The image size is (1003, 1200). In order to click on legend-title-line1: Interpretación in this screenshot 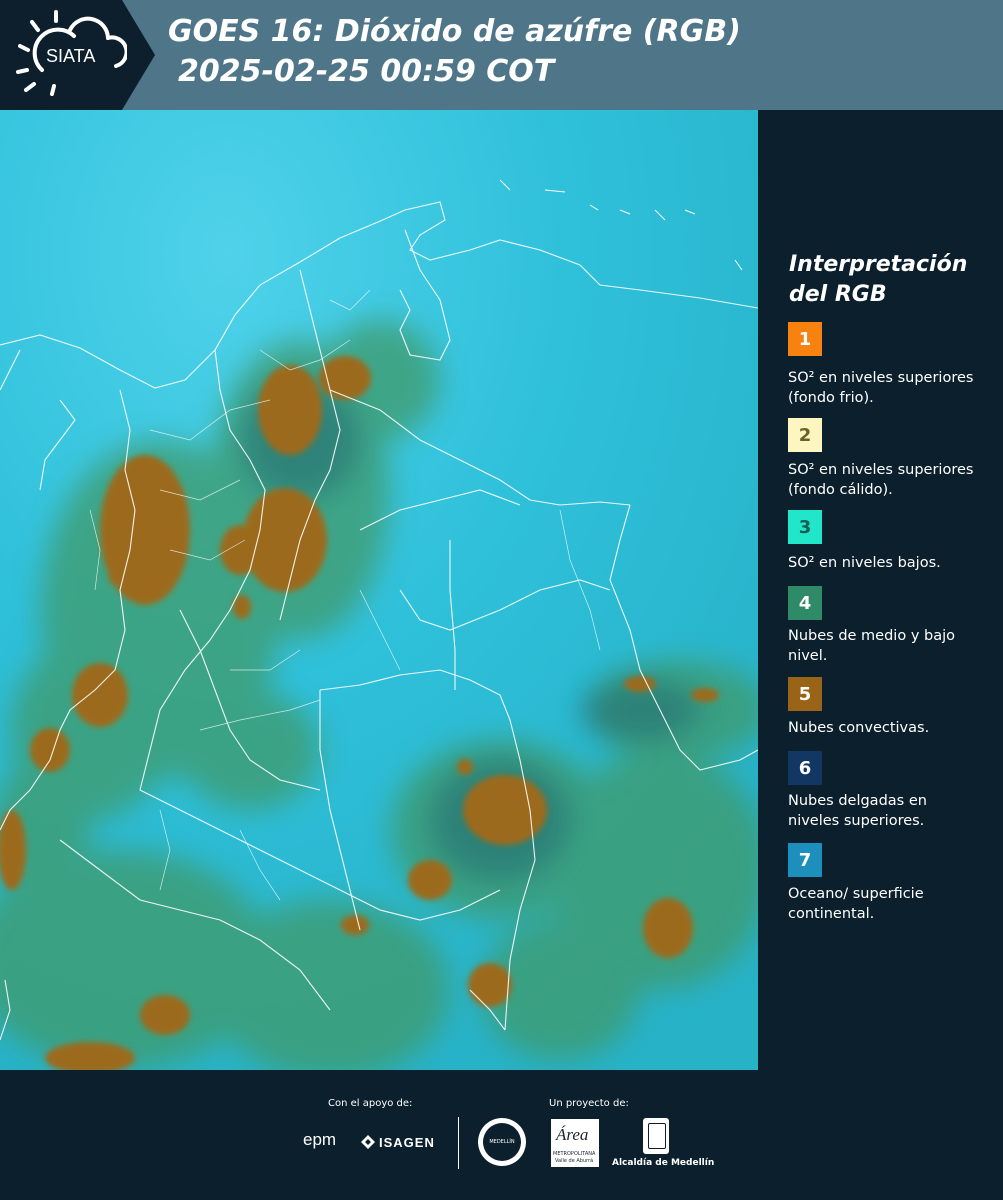, I will do `click(878, 264)`.